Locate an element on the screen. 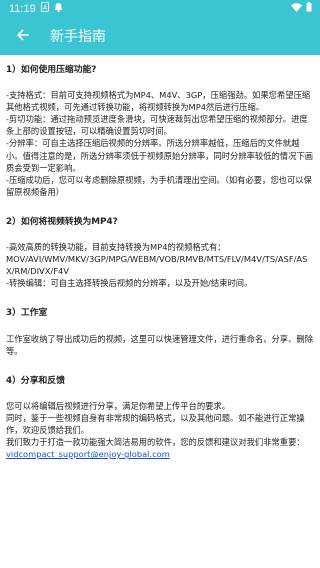  back-button is located at coordinates (23, 36).